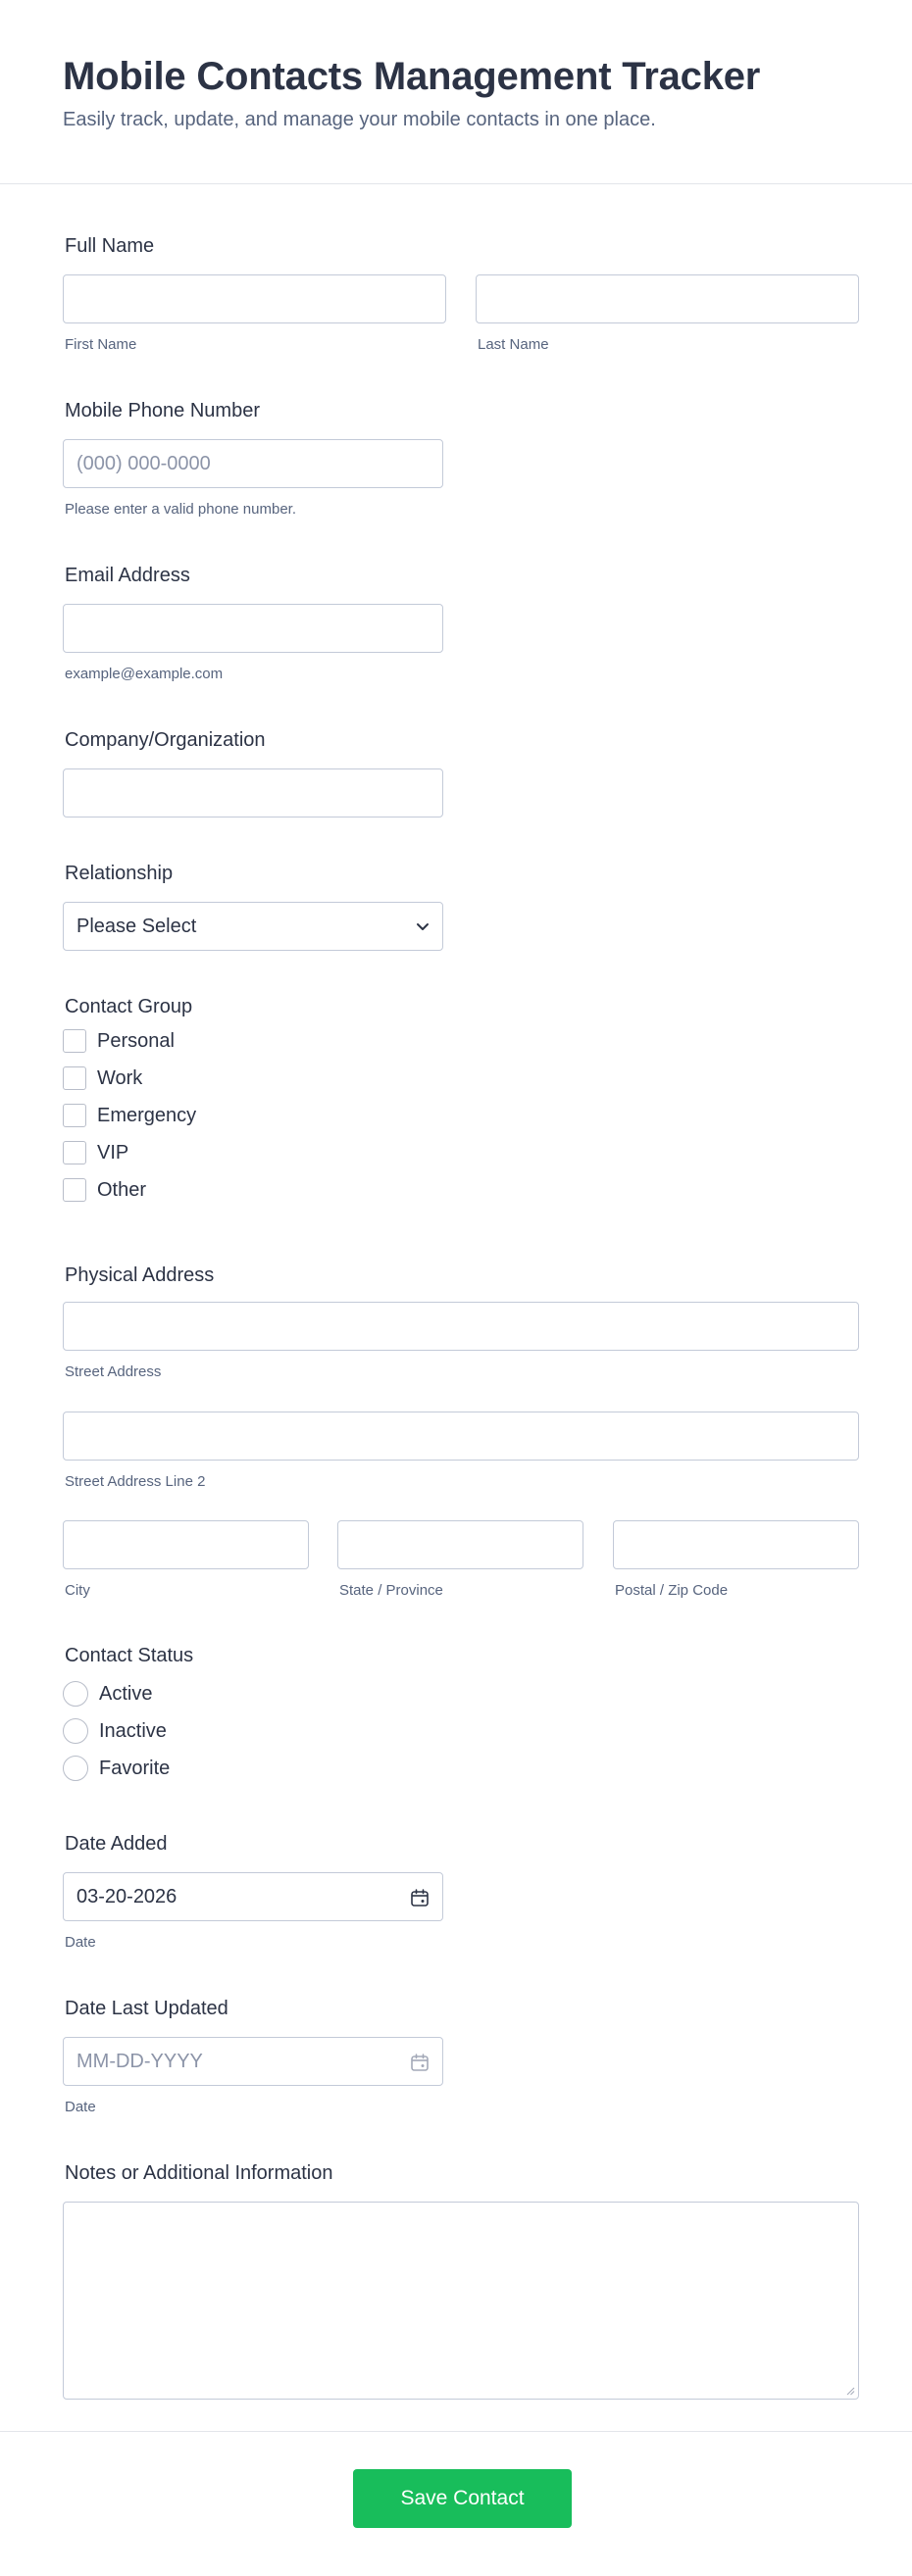 The image size is (912, 2576). I want to click on date-added-sublabel: Date, so click(80, 1942).